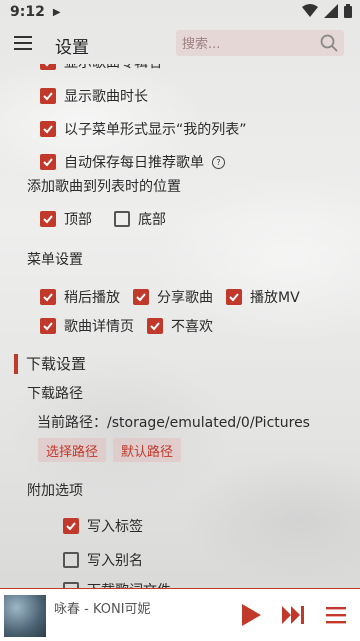 The width and height of the screenshot is (360, 641). I want to click on page-title: 设置, so click(72, 48).